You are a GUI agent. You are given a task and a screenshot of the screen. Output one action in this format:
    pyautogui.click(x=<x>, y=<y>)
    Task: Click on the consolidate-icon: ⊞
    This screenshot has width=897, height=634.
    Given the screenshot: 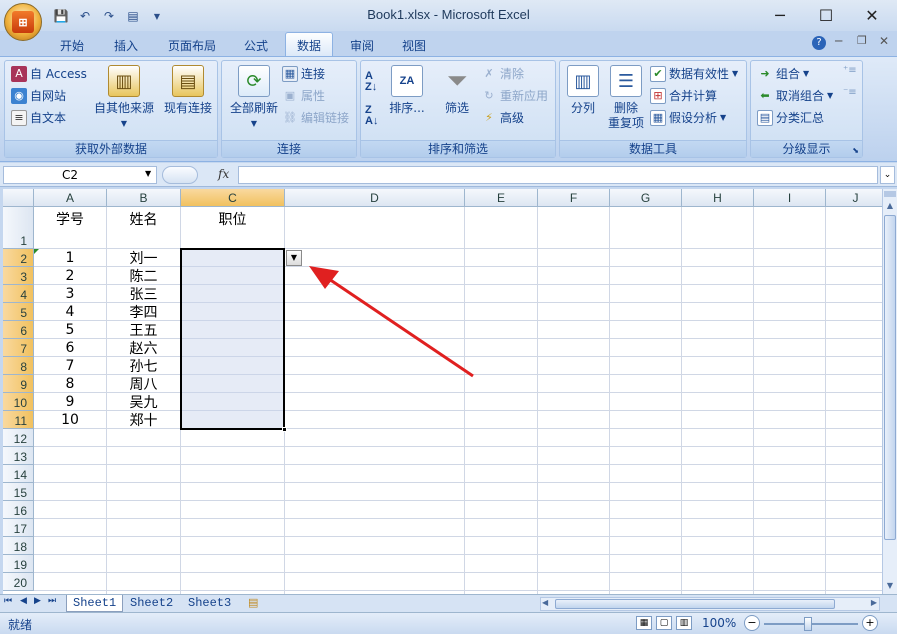 What is the action you would take?
    pyautogui.click(x=658, y=95)
    